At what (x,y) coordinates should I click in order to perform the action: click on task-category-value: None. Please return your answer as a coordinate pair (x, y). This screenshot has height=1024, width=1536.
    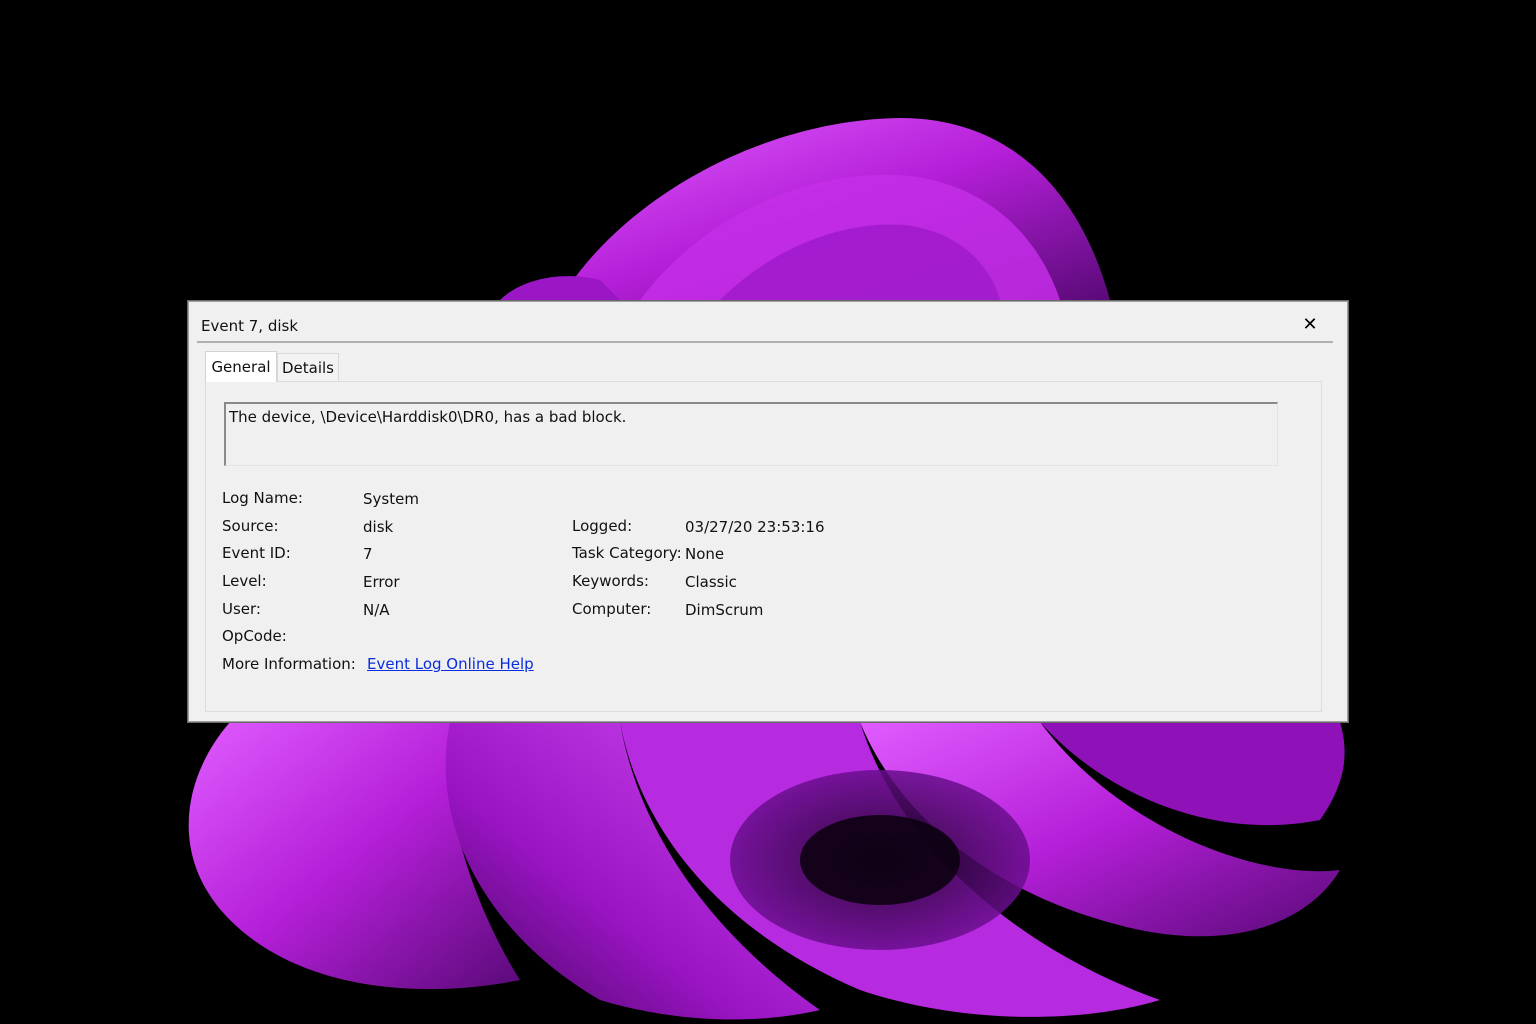
    Looking at the image, I should click on (705, 554).